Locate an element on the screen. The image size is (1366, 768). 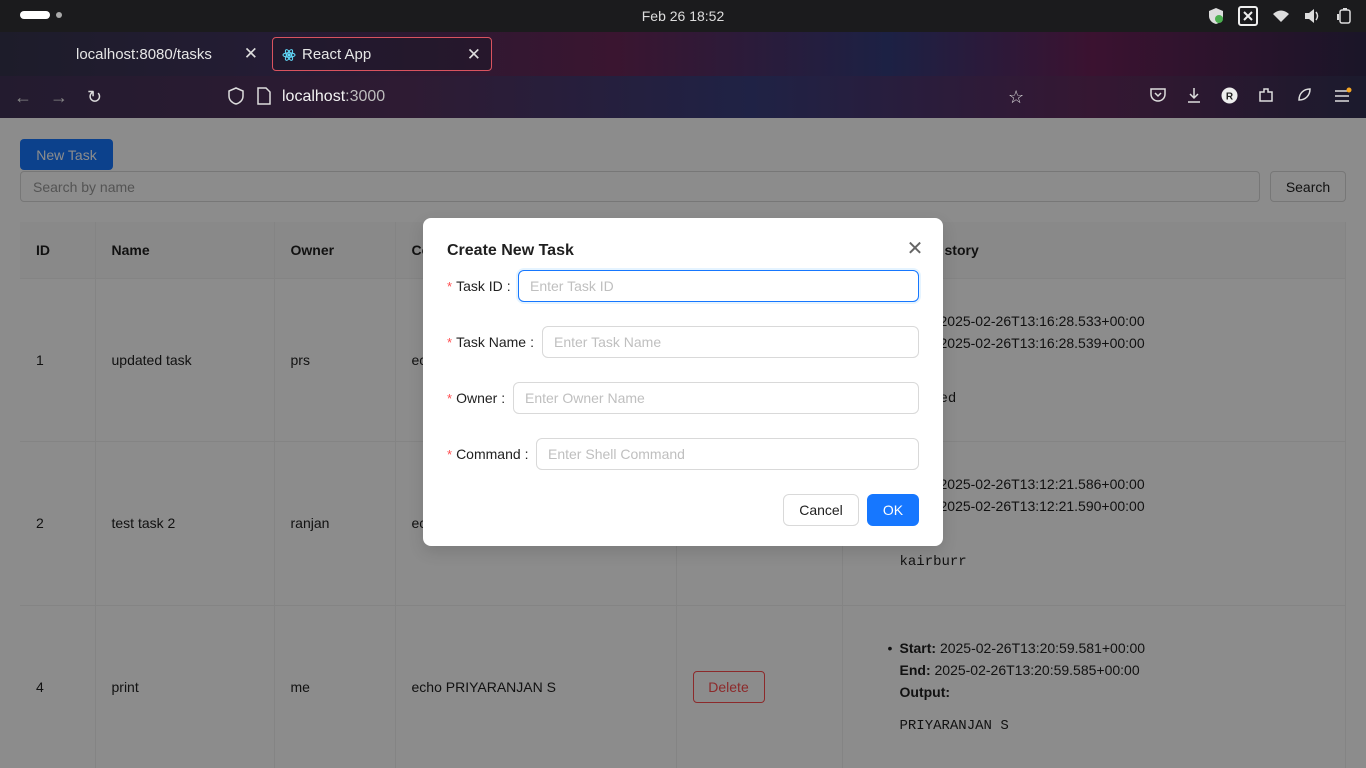
pocket-icon is located at coordinates (1158, 96).